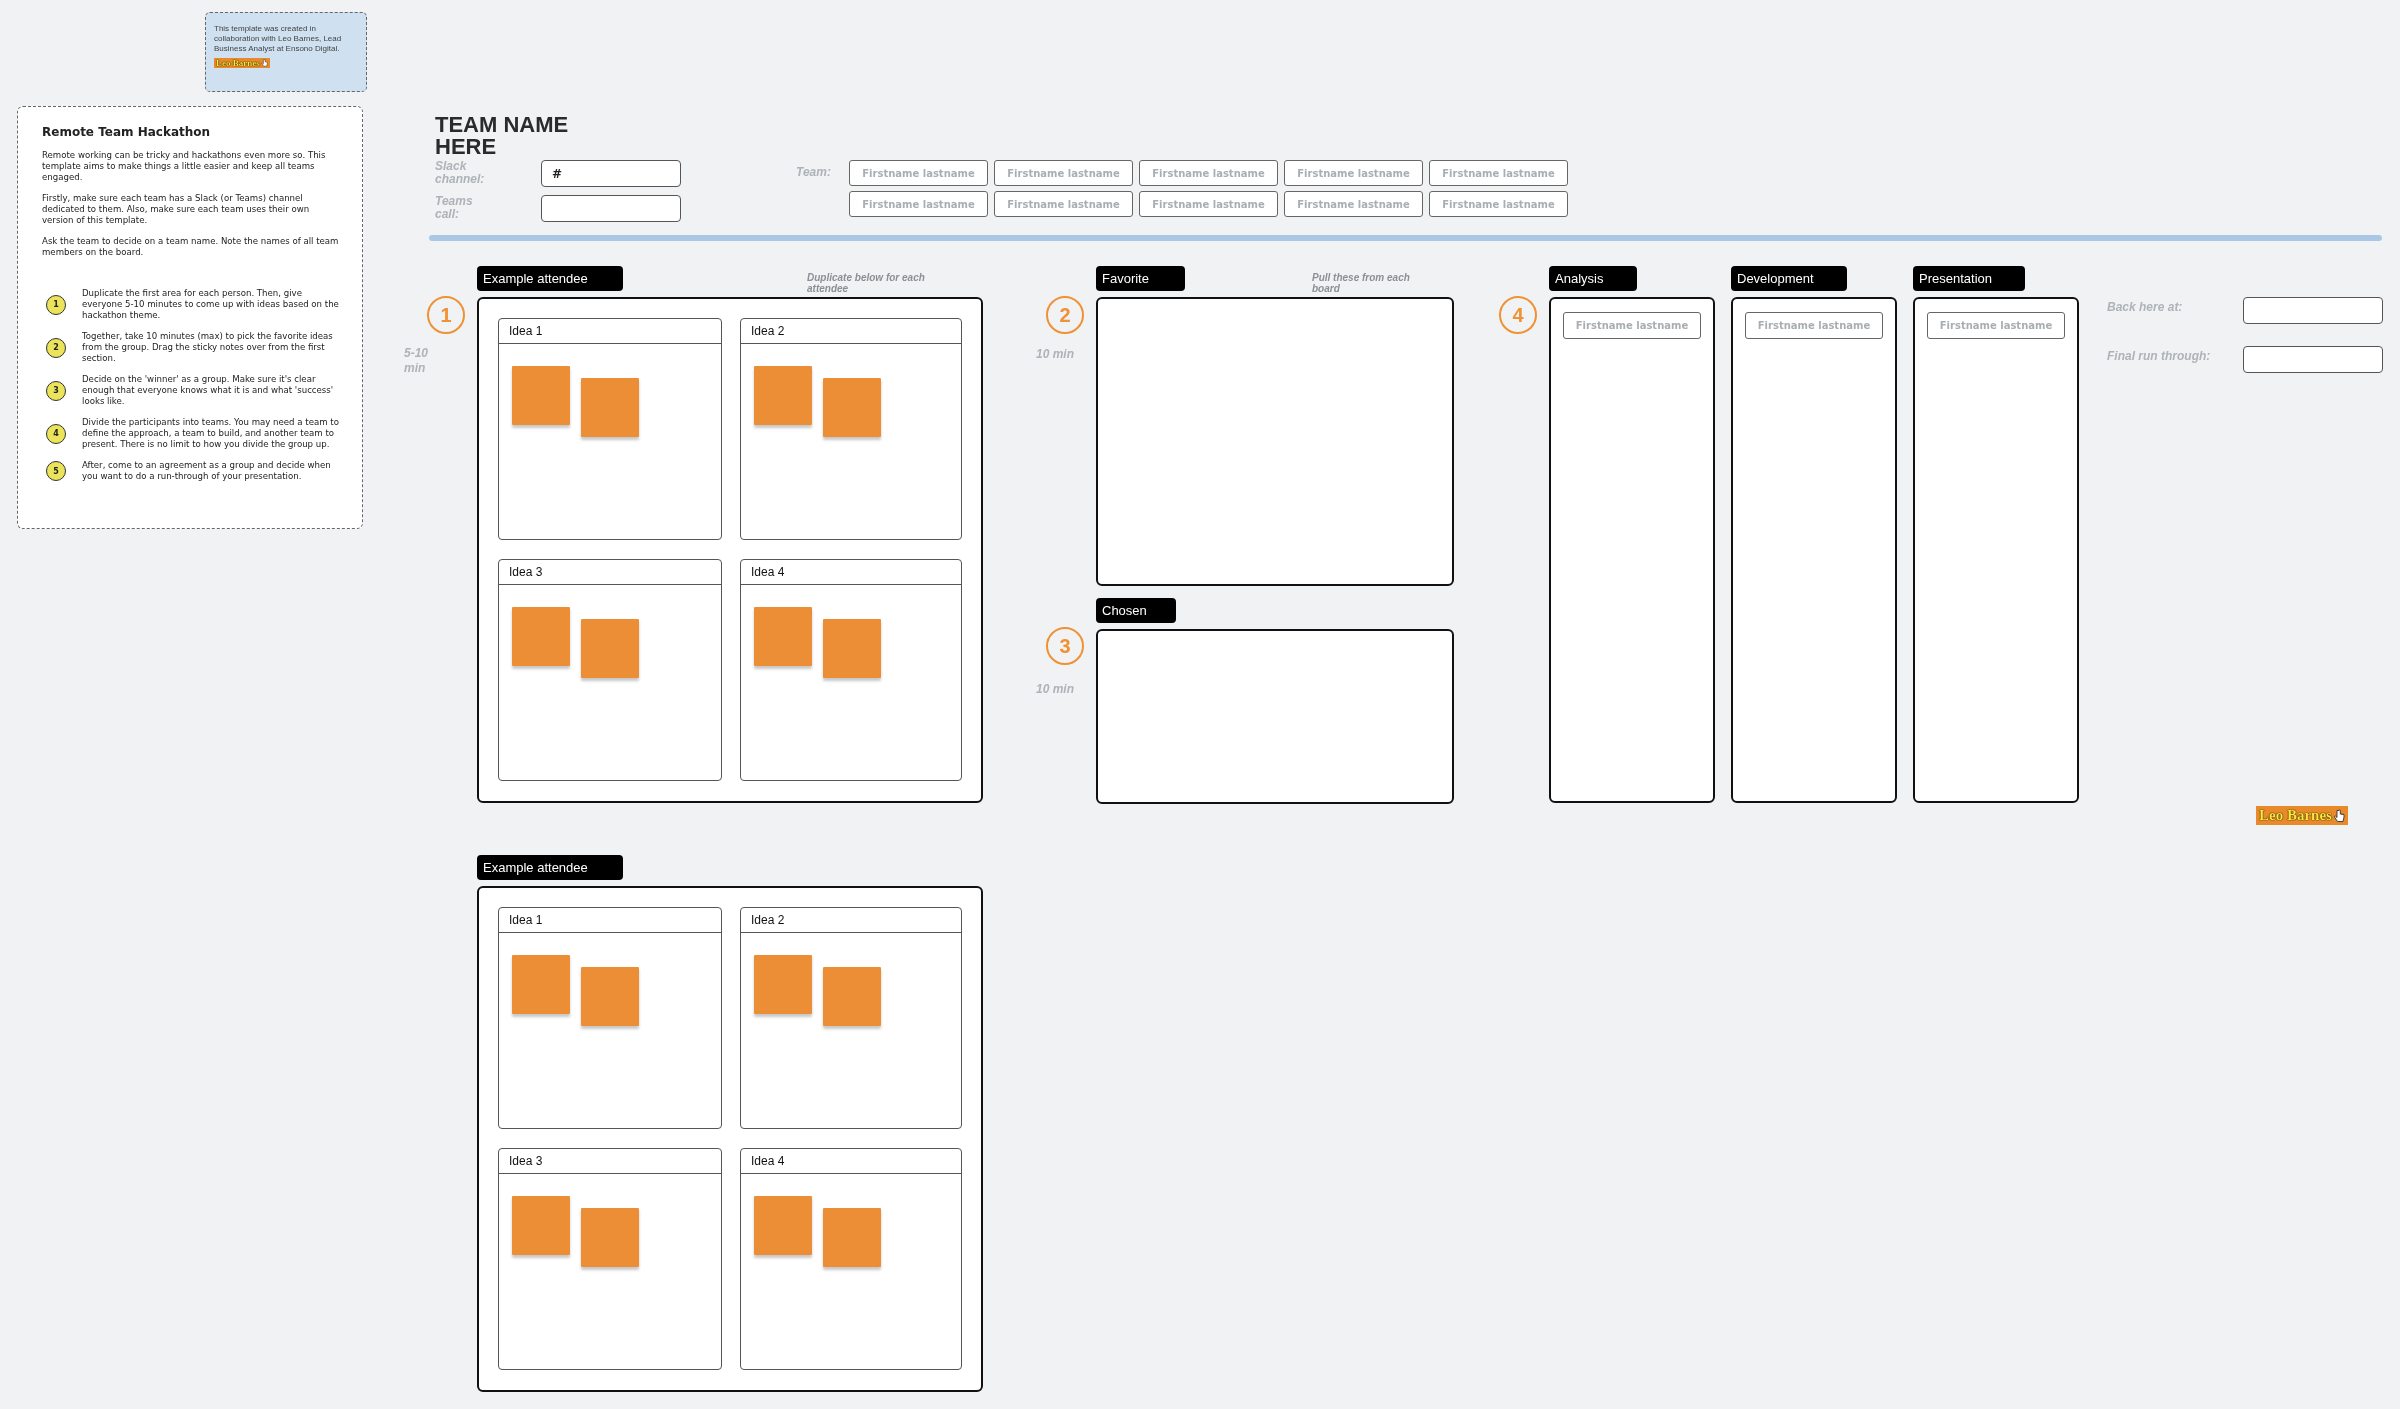 The height and width of the screenshot is (1409, 2400). What do you see at coordinates (211, 304) in the screenshot?
I see `step-text: Duplicate the first area for each person. Then, give everyone 5-10 minutes to come up with ideas based on the hackathon theme.` at bounding box center [211, 304].